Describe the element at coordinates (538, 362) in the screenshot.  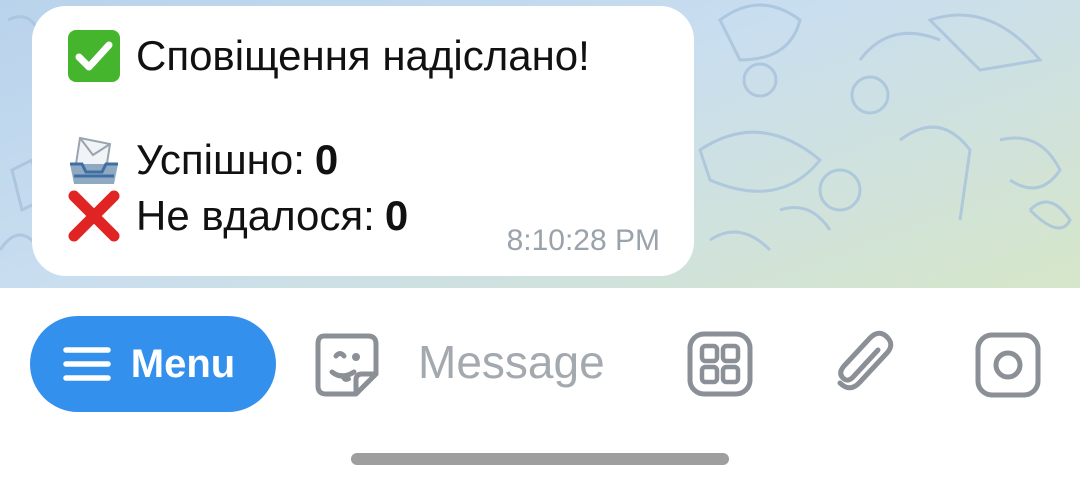
I see `message-input: Message` at that location.